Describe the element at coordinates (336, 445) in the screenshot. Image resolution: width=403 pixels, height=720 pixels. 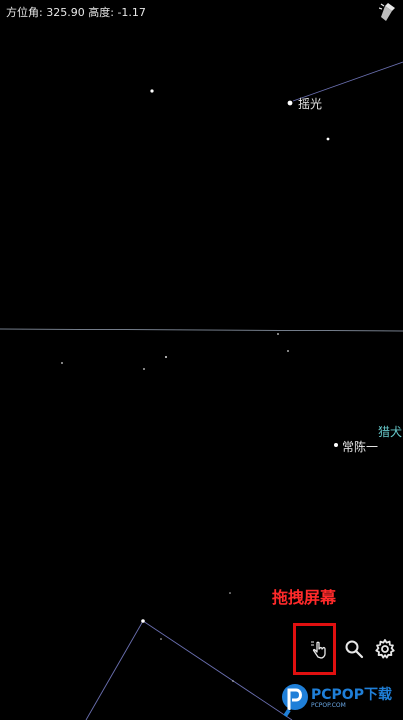
I see `star-changchenyi` at that location.